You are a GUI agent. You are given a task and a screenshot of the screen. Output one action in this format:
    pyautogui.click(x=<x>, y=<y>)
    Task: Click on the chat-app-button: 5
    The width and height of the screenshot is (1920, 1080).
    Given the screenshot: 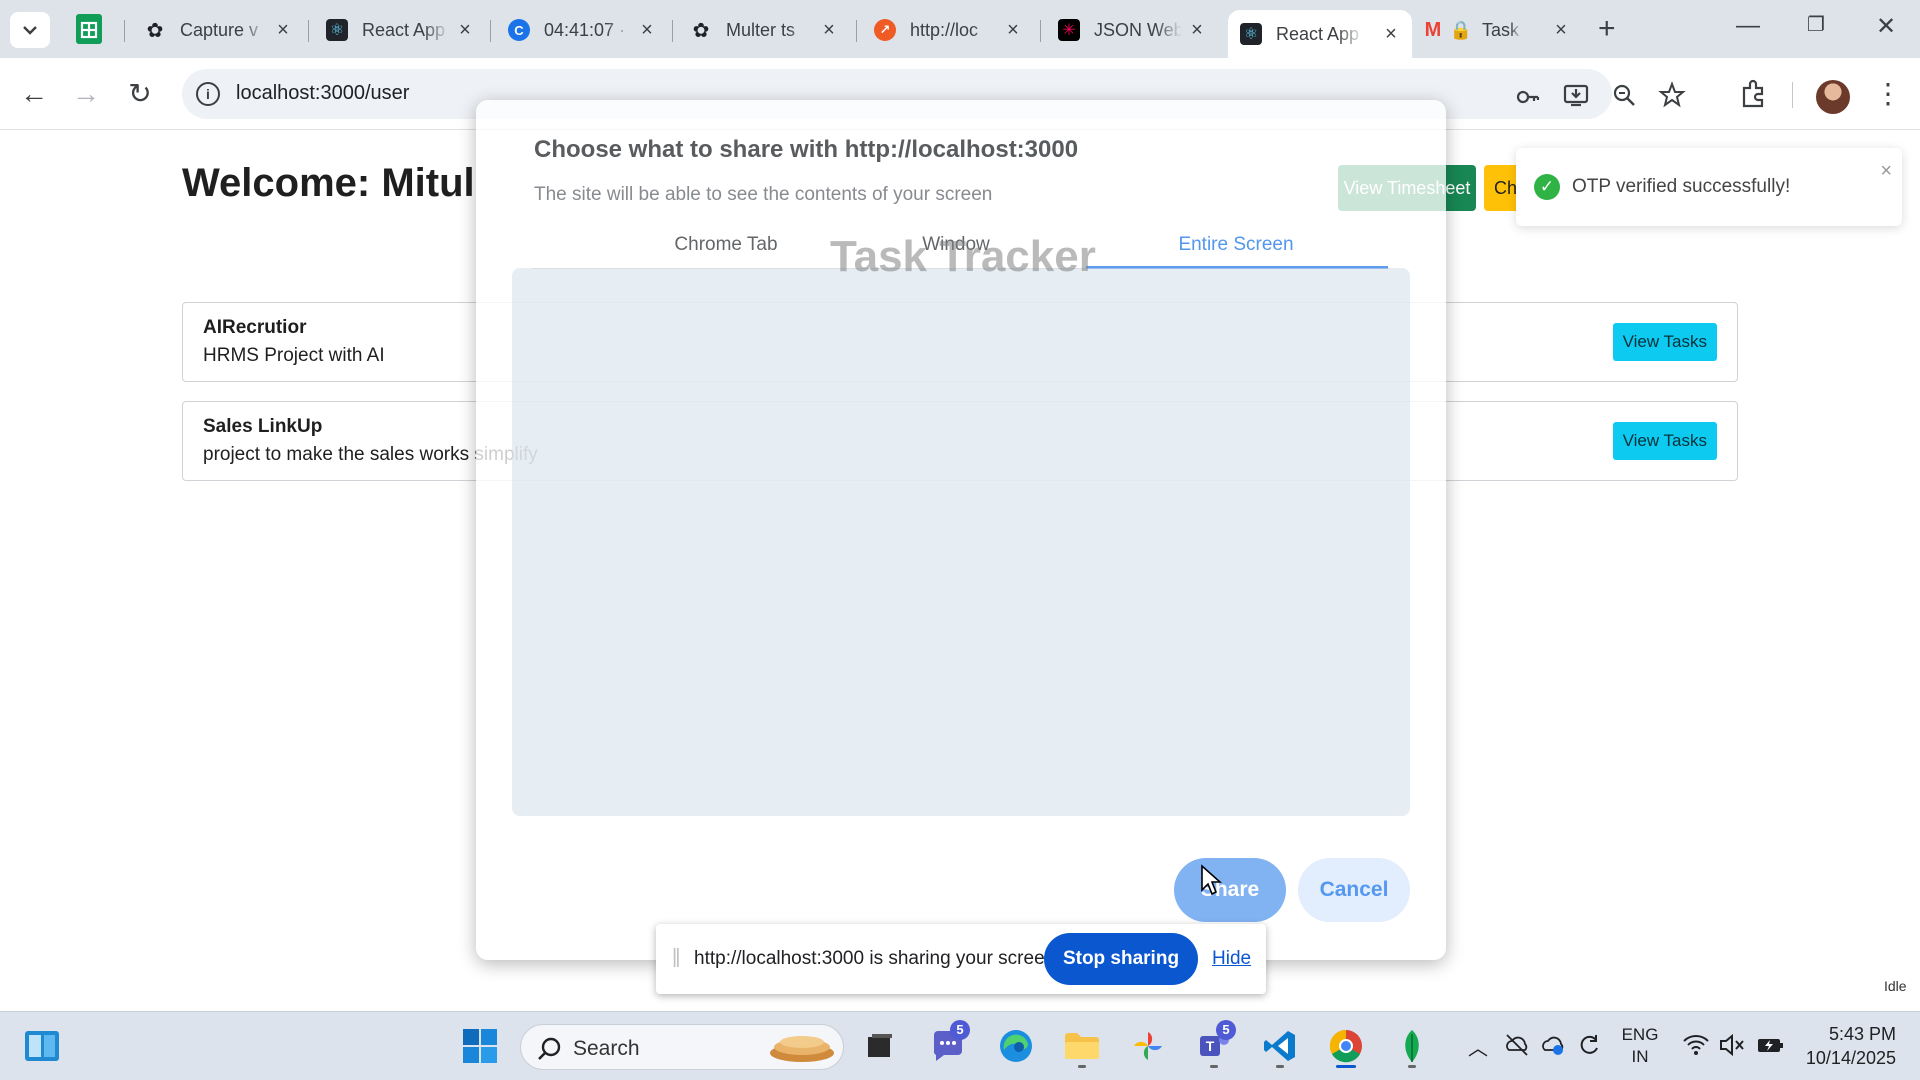 What is the action you would take?
    pyautogui.click(x=948, y=1045)
    